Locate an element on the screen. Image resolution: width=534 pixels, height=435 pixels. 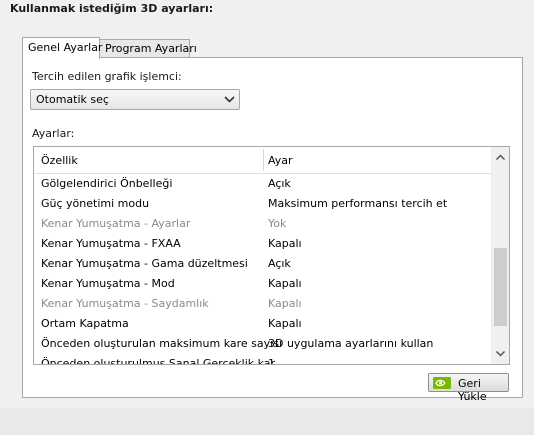
row-value: 1 is located at coordinates (271, 361).